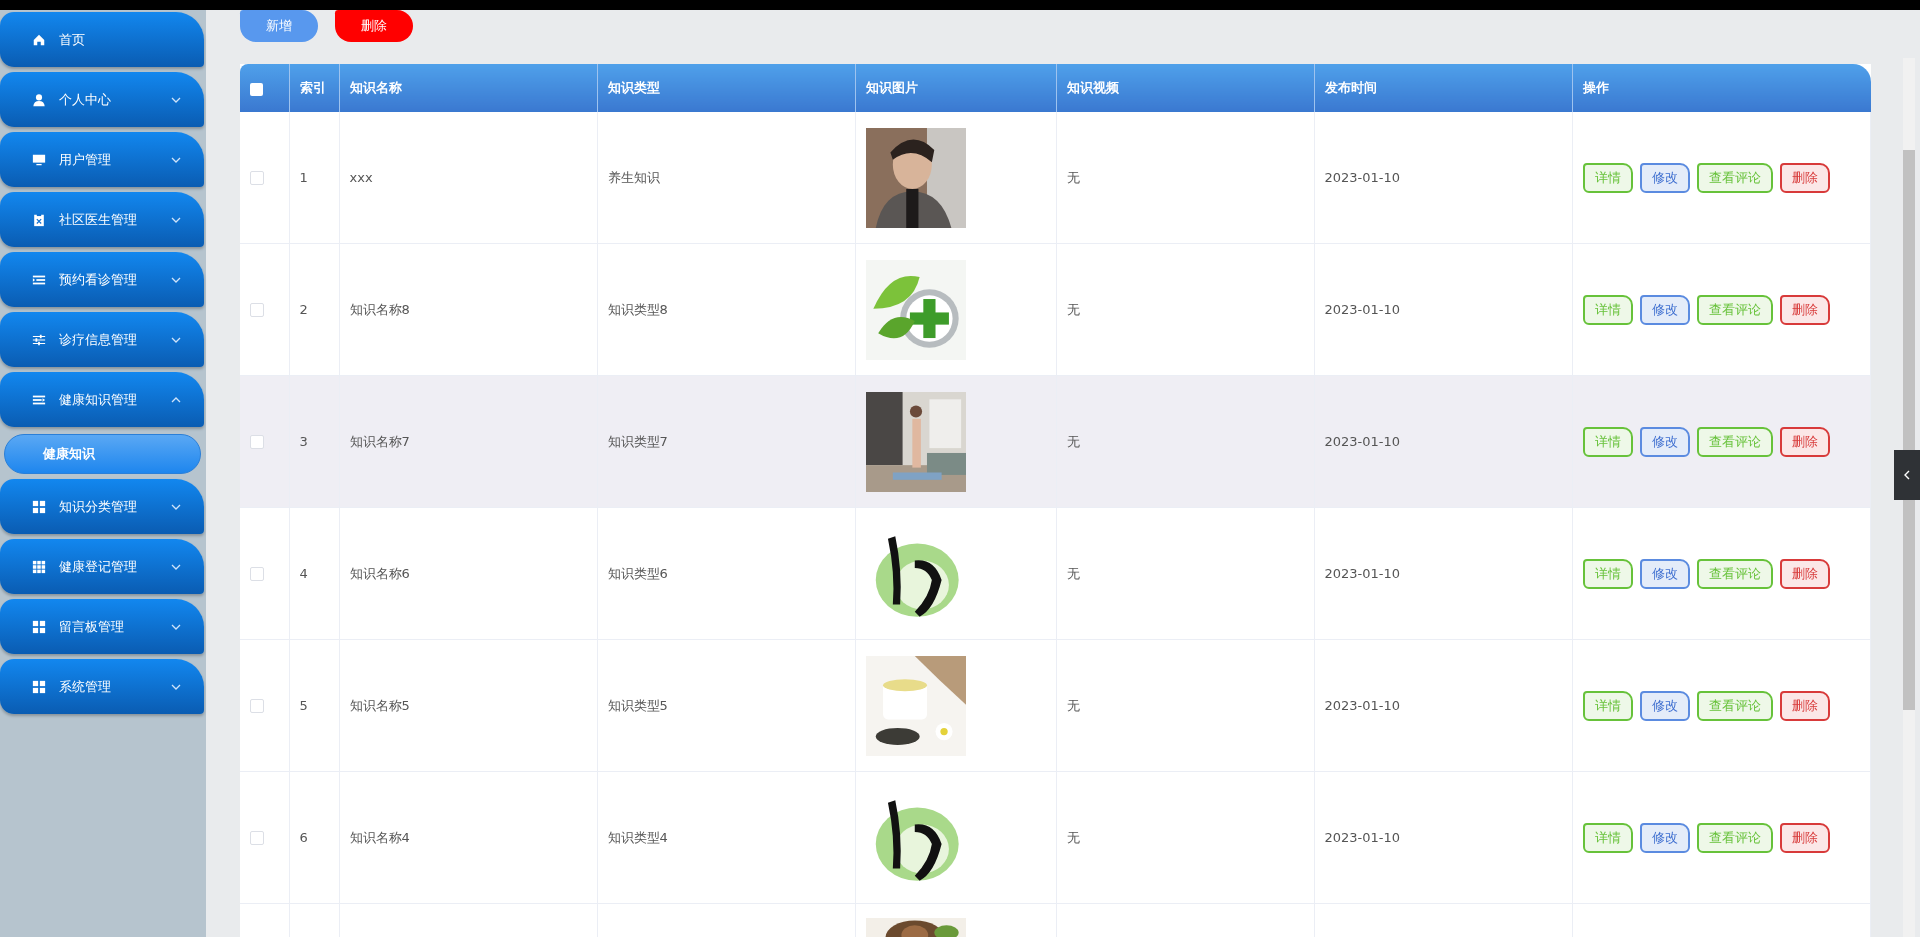 The width and height of the screenshot is (1920, 937). I want to click on table-cell: 知识类型4, so click(637, 837).